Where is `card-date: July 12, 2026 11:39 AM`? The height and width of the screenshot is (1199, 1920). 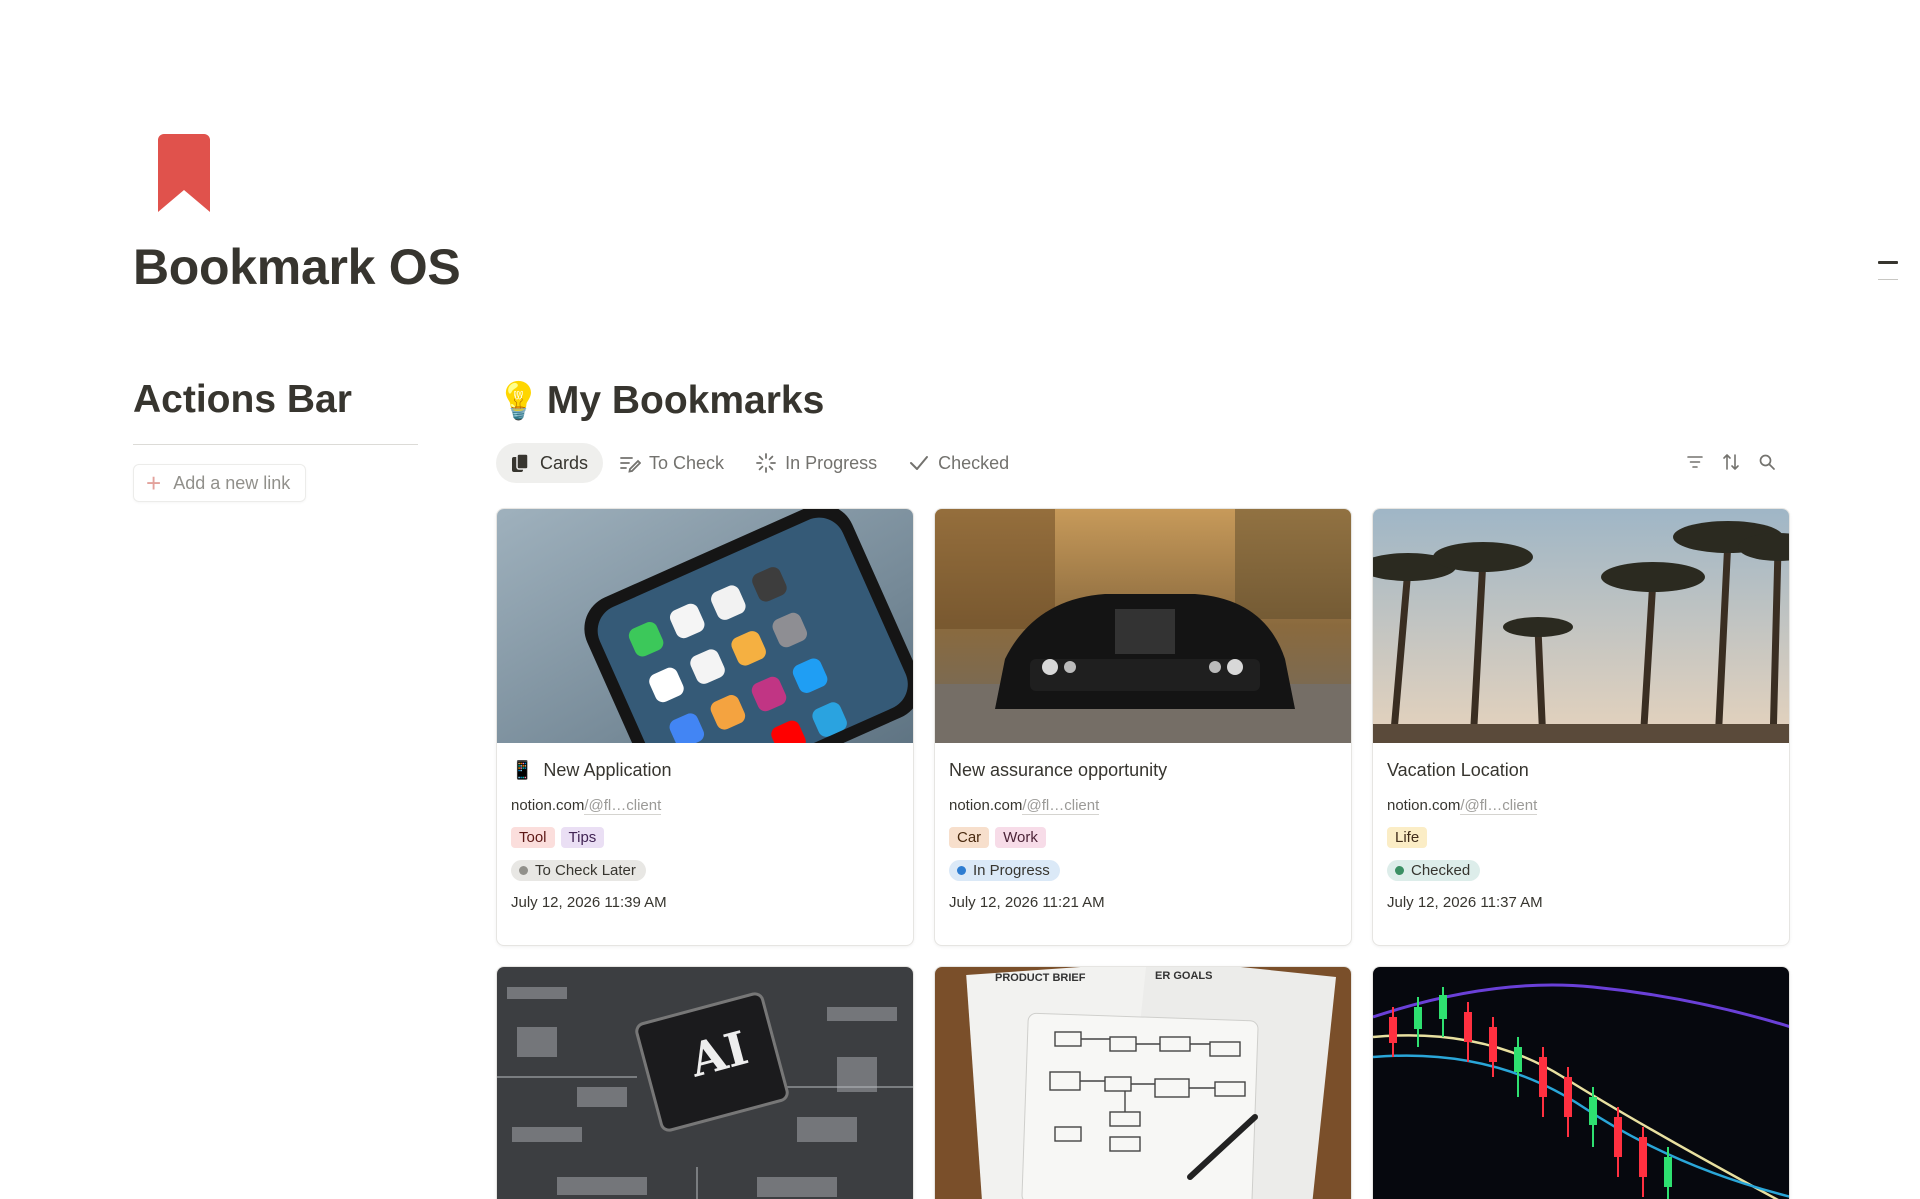
card-date: July 12, 2026 11:39 AM is located at coordinates (589, 902).